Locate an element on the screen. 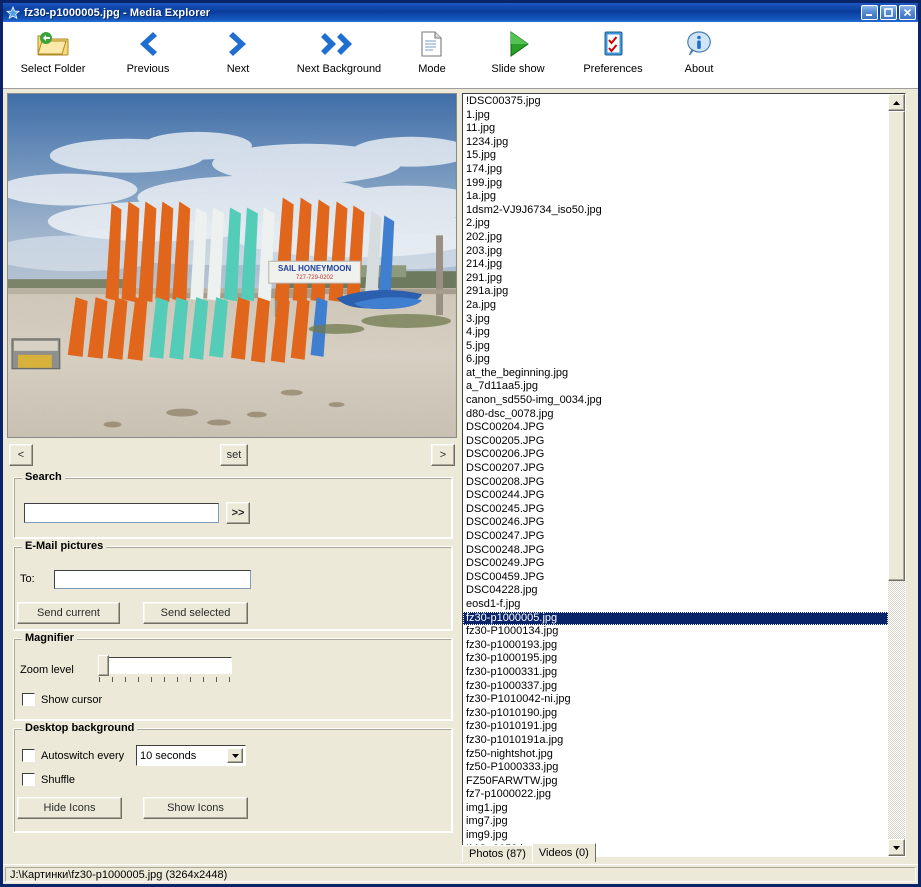 The width and height of the screenshot is (921, 887). file-list-item: 5.jpg is located at coordinates (675, 347).